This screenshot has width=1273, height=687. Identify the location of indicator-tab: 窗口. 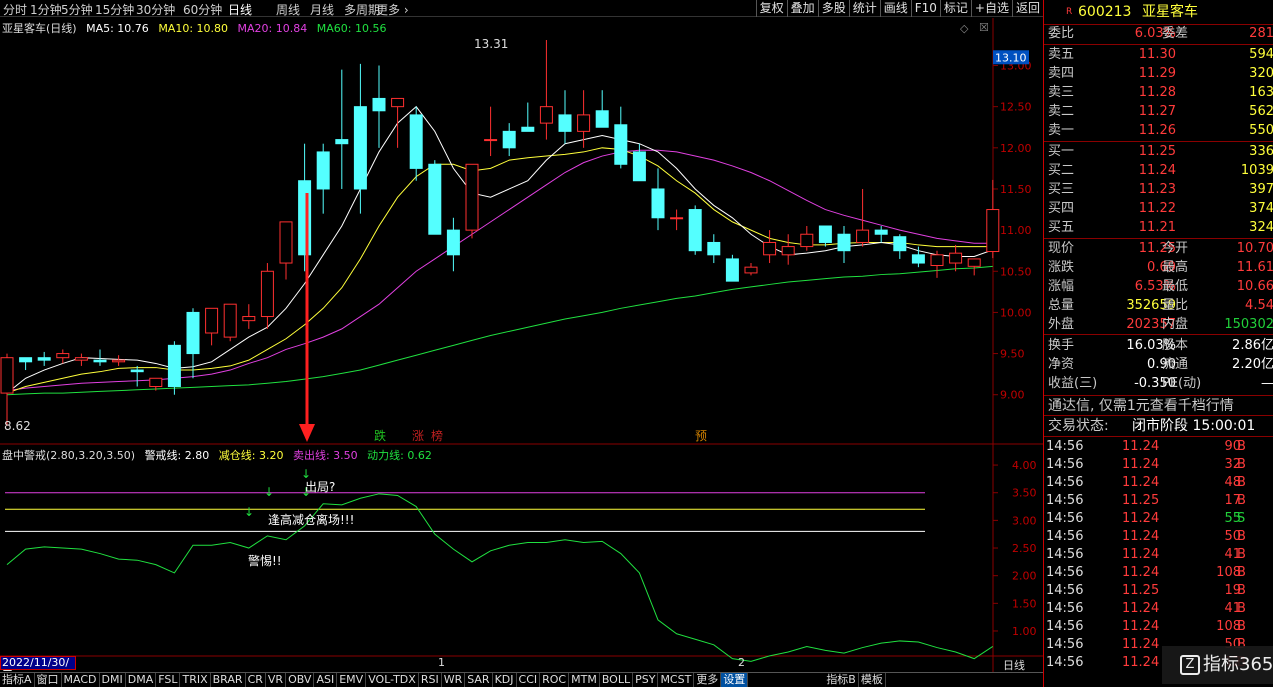
(48, 680).